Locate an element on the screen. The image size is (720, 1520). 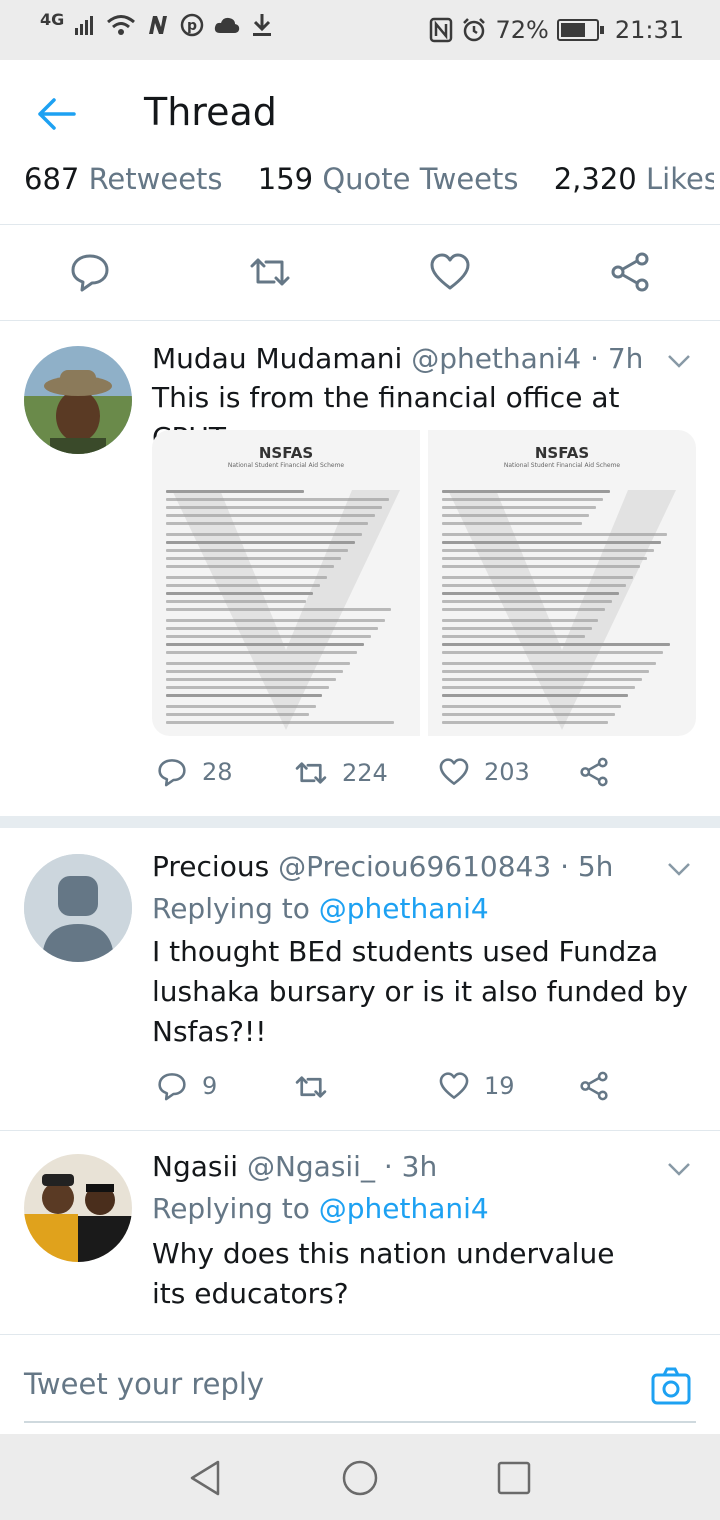
likes-stat: 2,320 Likes is located at coordinates (634, 179).